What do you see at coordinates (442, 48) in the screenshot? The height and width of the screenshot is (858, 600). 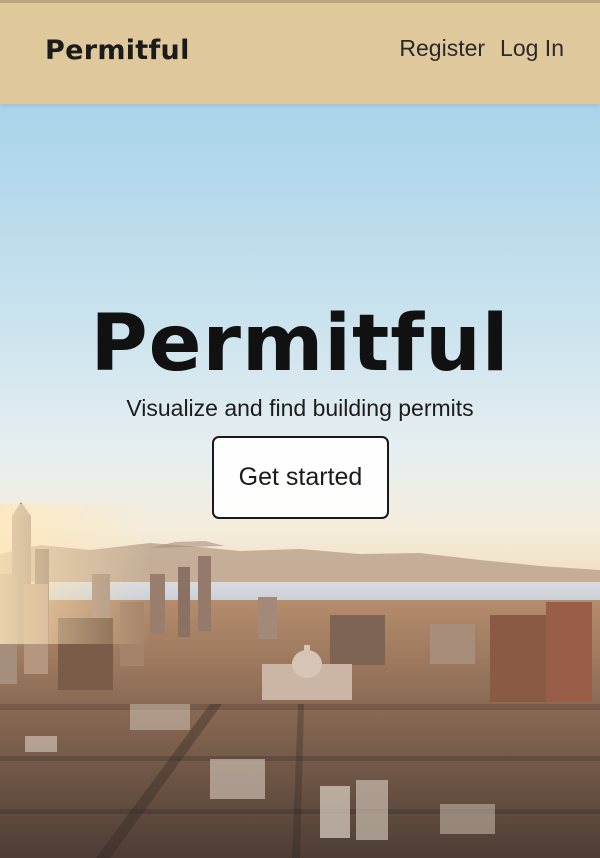 I see `register-link: Register` at bounding box center [442, 48].